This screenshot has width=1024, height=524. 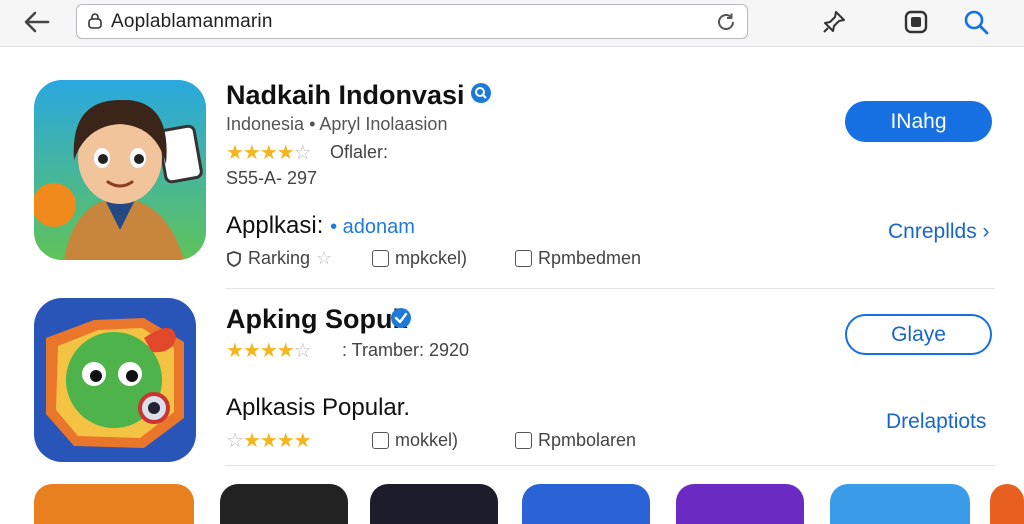 What do you see at coordinates (427, 440) in the screenshot?
I see `feature-label: mokkel)` at bounding box center [427, 440].